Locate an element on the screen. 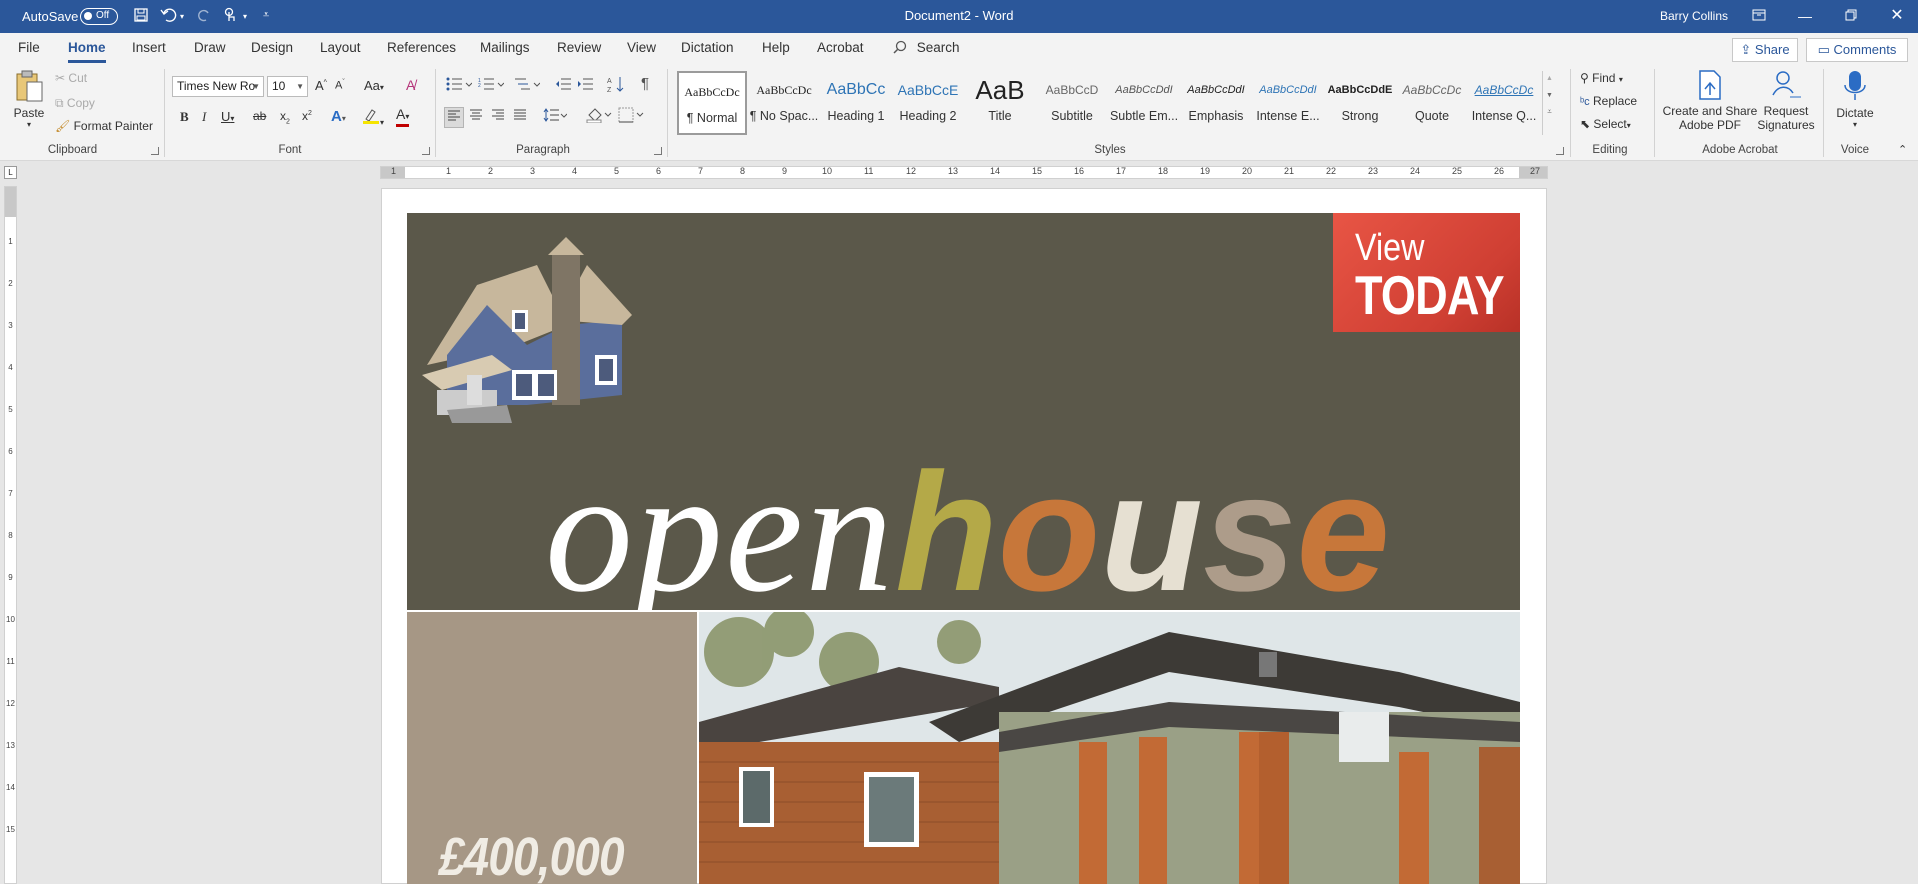 Image resolution: width=1918 pixels, height=884 pixels. align-center-icon is located at coordinates (476, 116).